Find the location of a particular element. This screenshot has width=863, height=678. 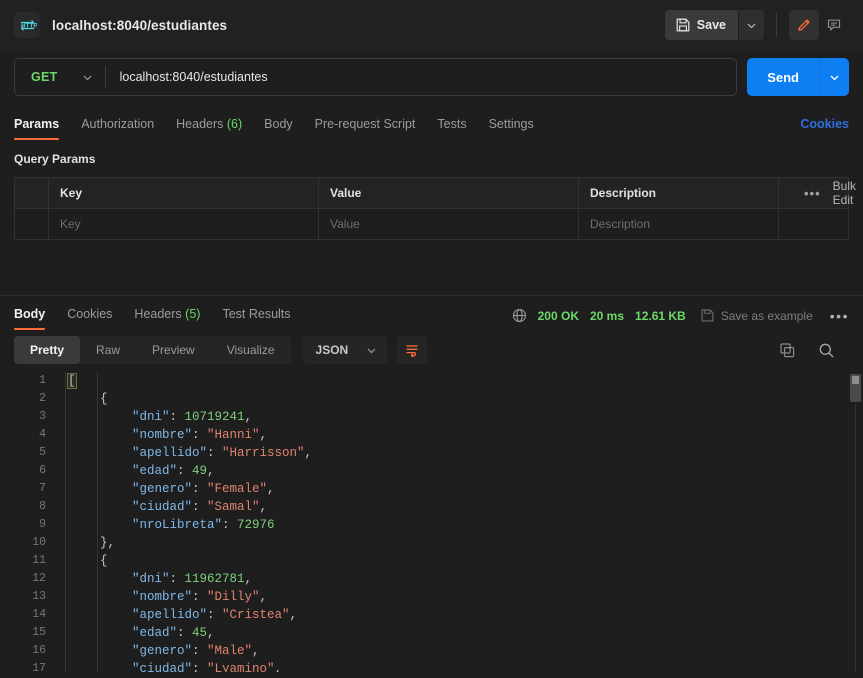

line-number: 3 is located at coordinates (42, 416).